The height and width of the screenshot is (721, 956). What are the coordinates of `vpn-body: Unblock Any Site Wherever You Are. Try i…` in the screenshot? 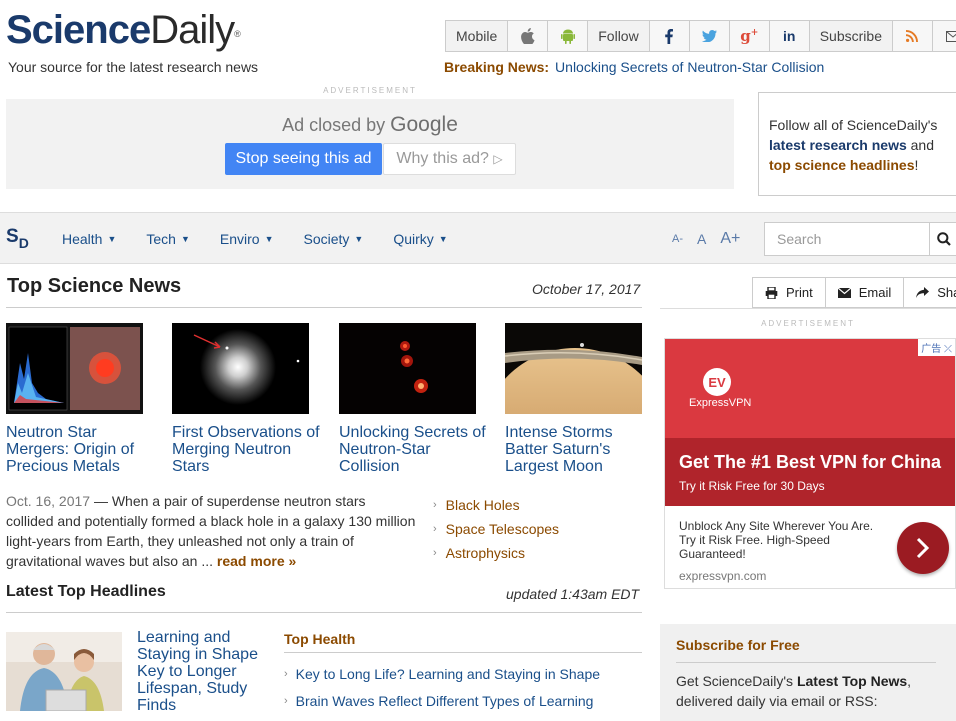 It's located at (776, 540).